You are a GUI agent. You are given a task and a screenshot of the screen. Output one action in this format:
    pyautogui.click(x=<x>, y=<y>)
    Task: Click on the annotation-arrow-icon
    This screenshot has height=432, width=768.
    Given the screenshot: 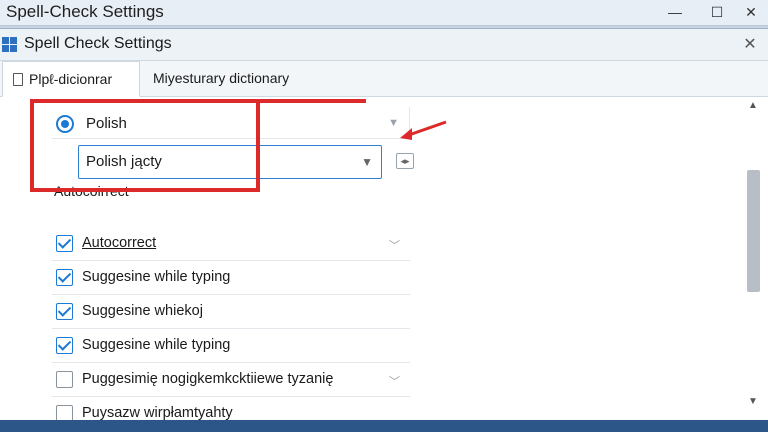 What is the action you would take?
    pyautogui.click(x=423, y=130)
    